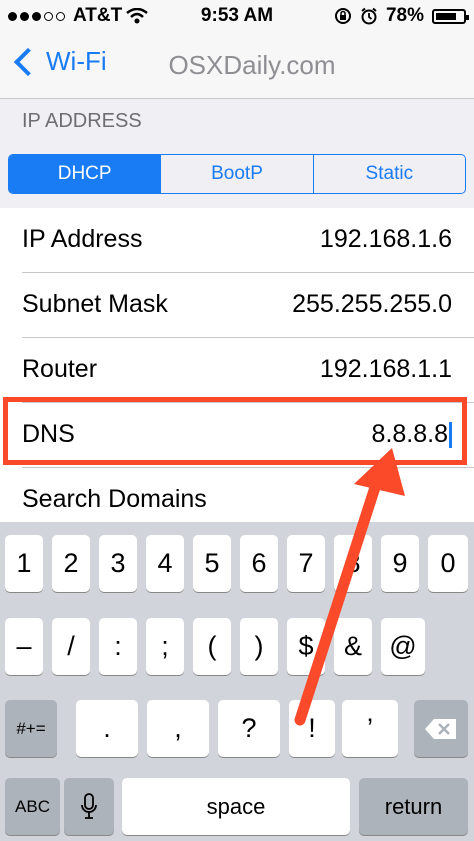 This screenshot has height=841, width=474. Describe the element at coordinates (165, 646) in the screenshot. I see `key: ;` at that location.